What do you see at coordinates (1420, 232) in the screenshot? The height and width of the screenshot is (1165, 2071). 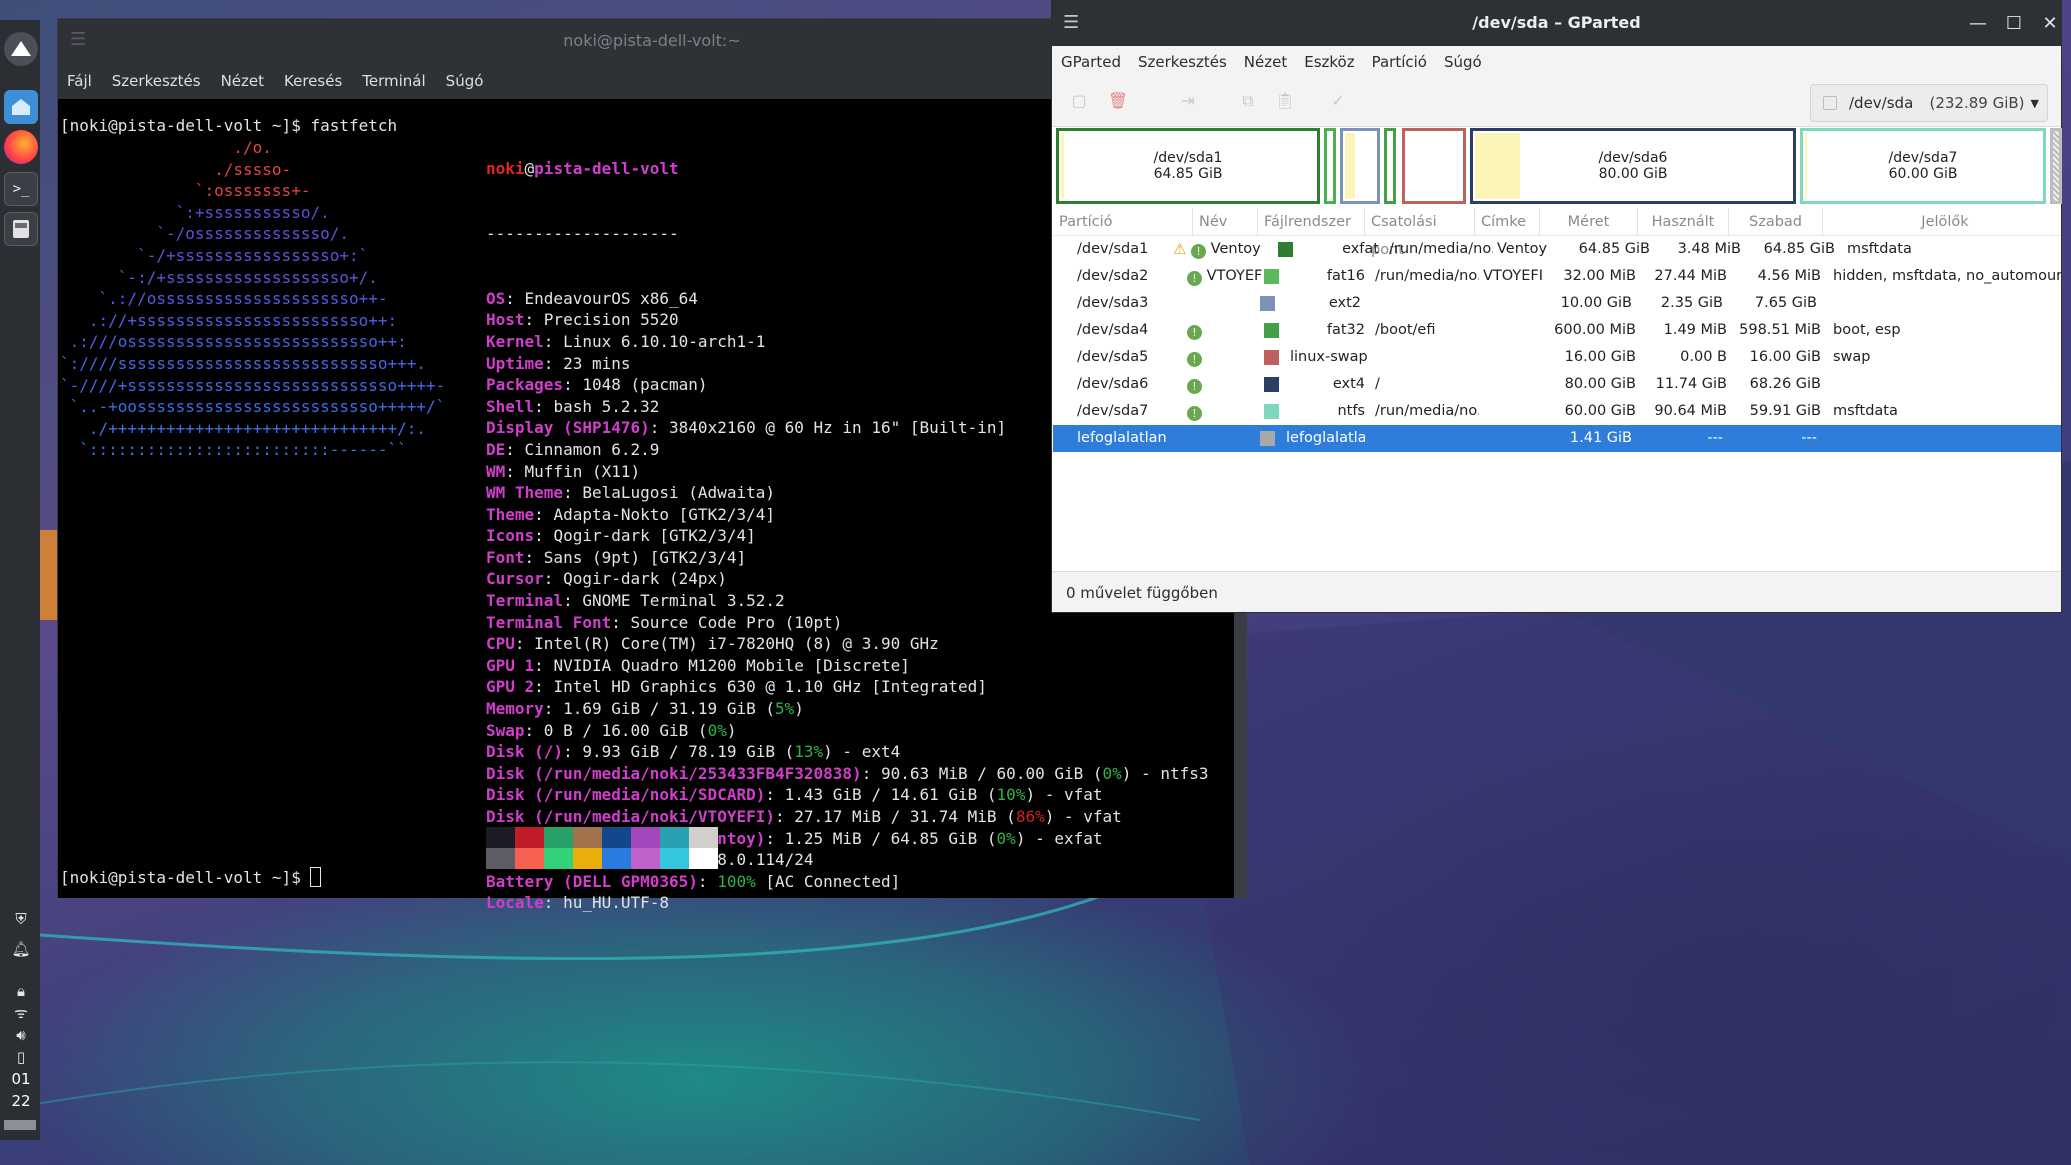 I see `column-header: Csatolási pont` at bounding box center [1420, 232].